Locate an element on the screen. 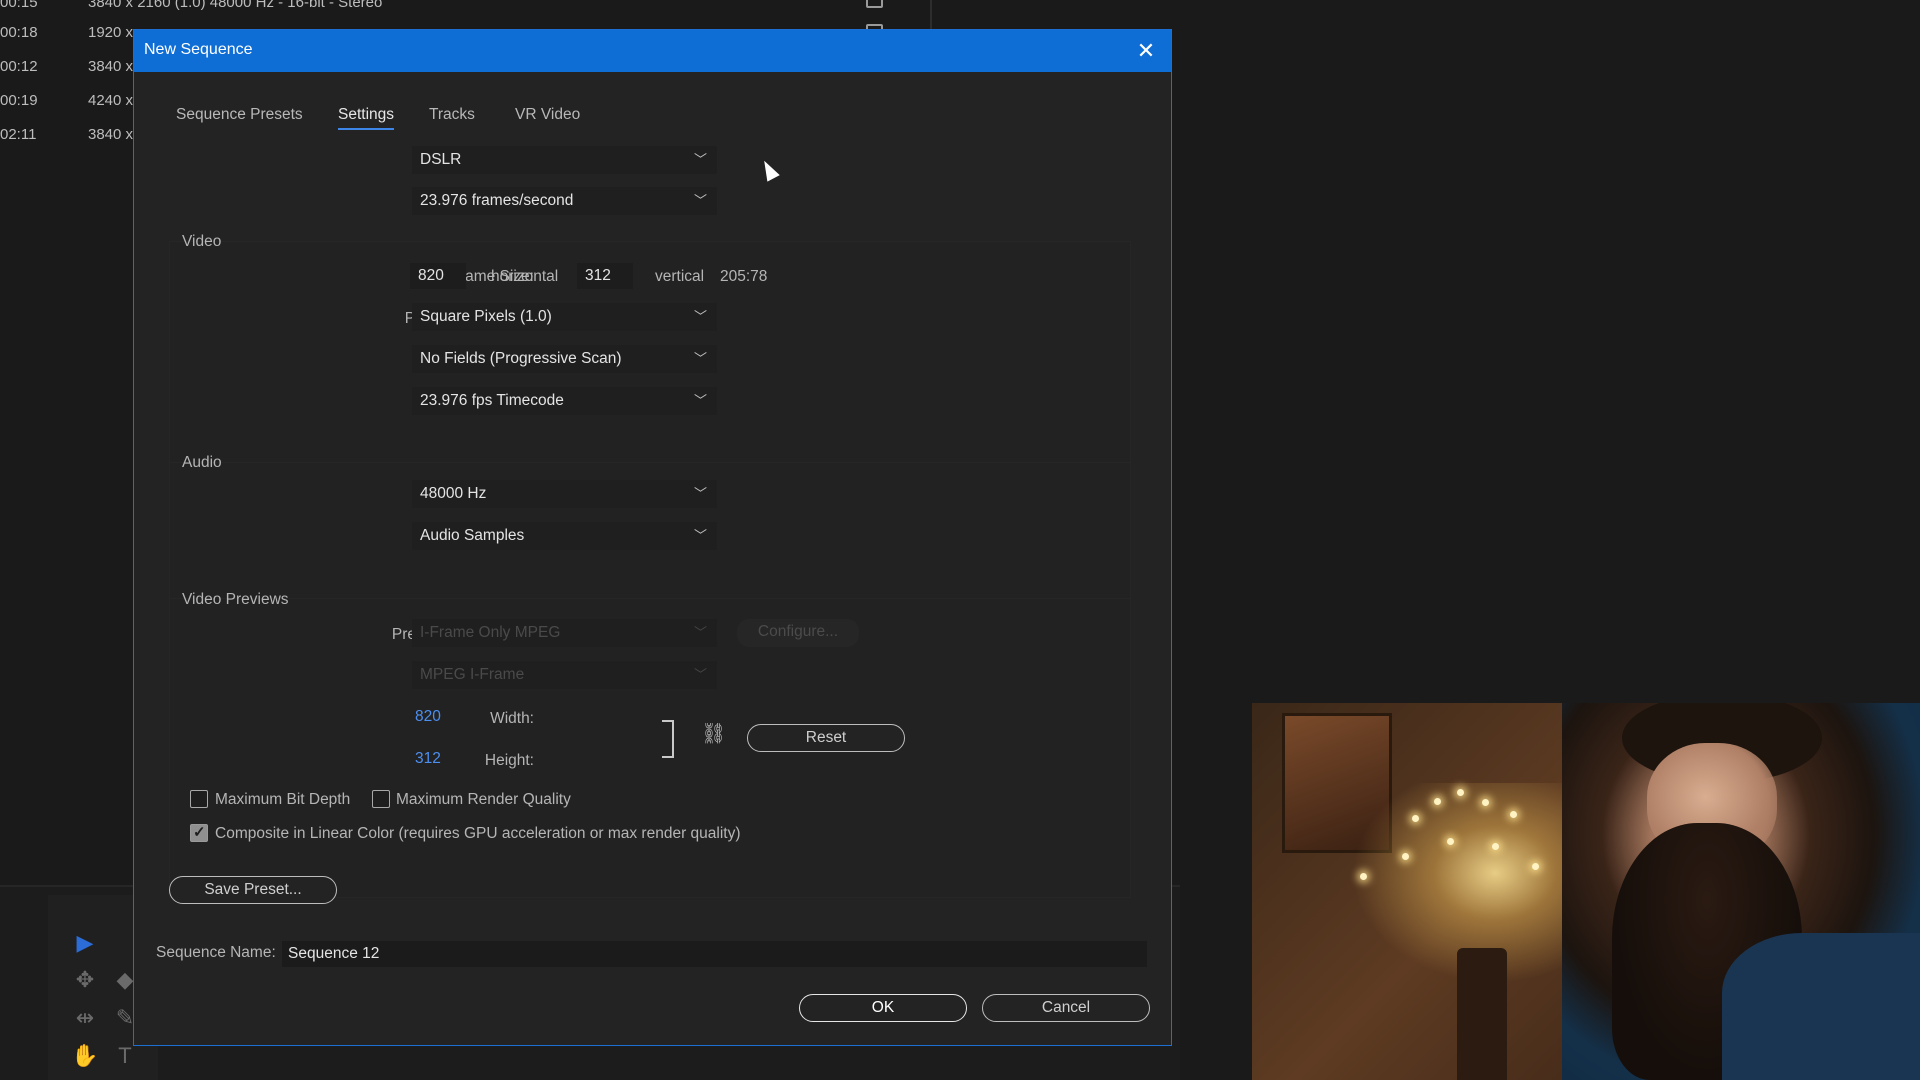 This screenshot has height=1080, width=1920. sequence-name-label: Sequence Name: is located at coordinates (216, 952).